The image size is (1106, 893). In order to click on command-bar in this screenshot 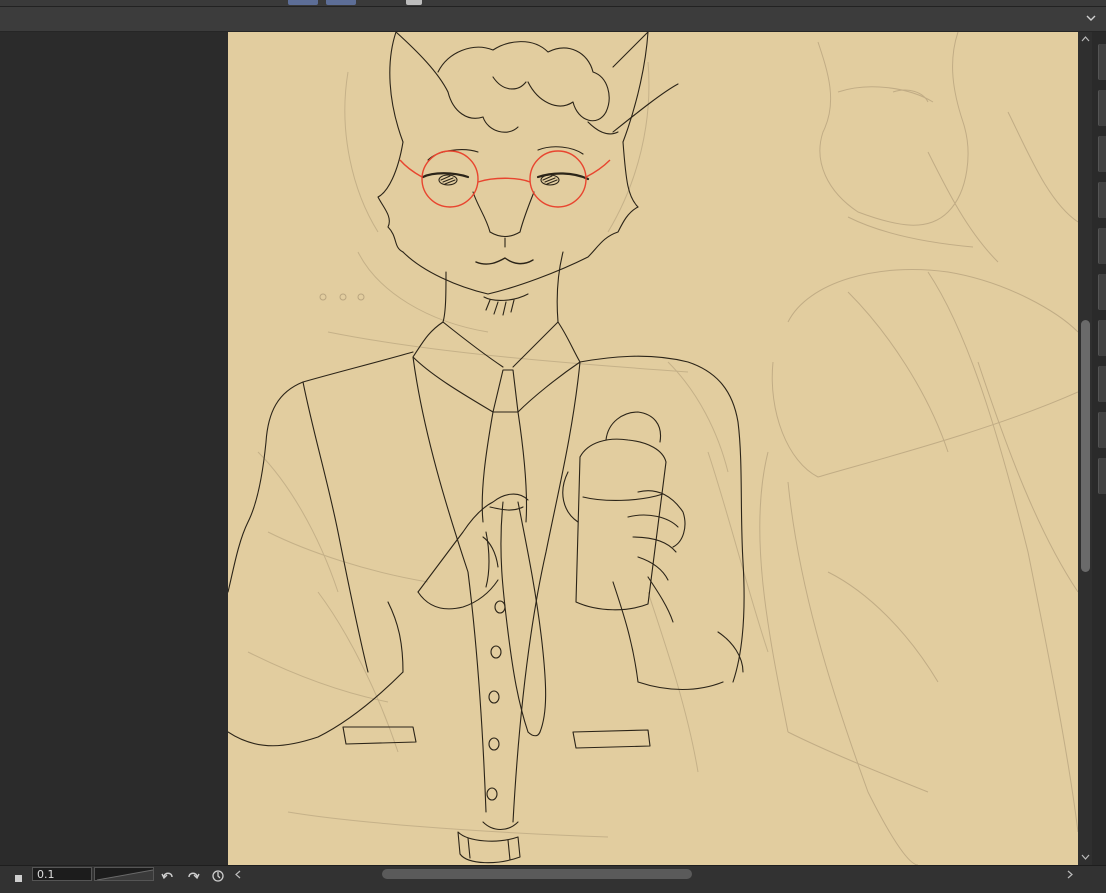, I will do `click(553, 19)`.